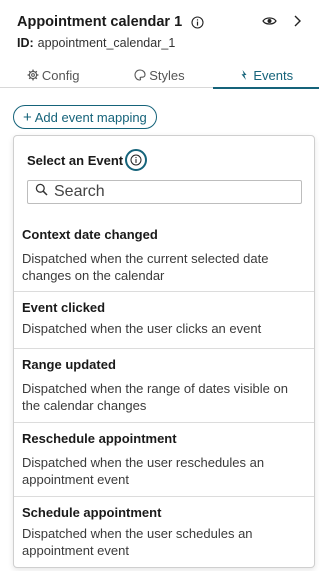 The image size is (320, 571). I want to click on tab-config-label: Config, so click(60, 75).